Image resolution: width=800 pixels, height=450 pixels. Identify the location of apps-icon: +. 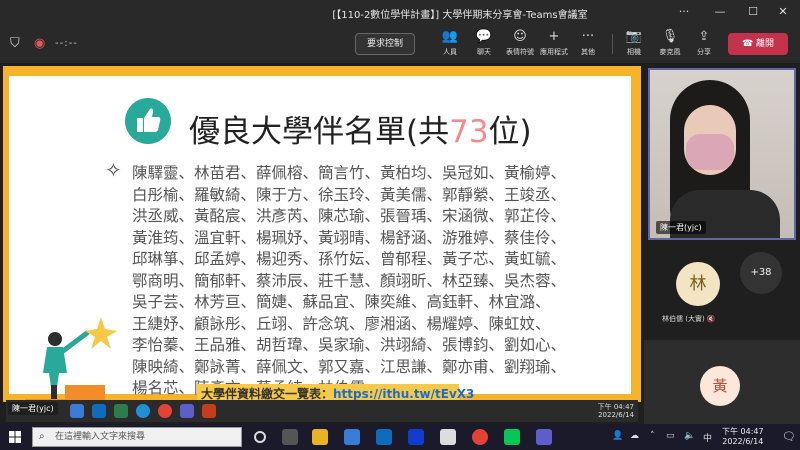
(554, 36).